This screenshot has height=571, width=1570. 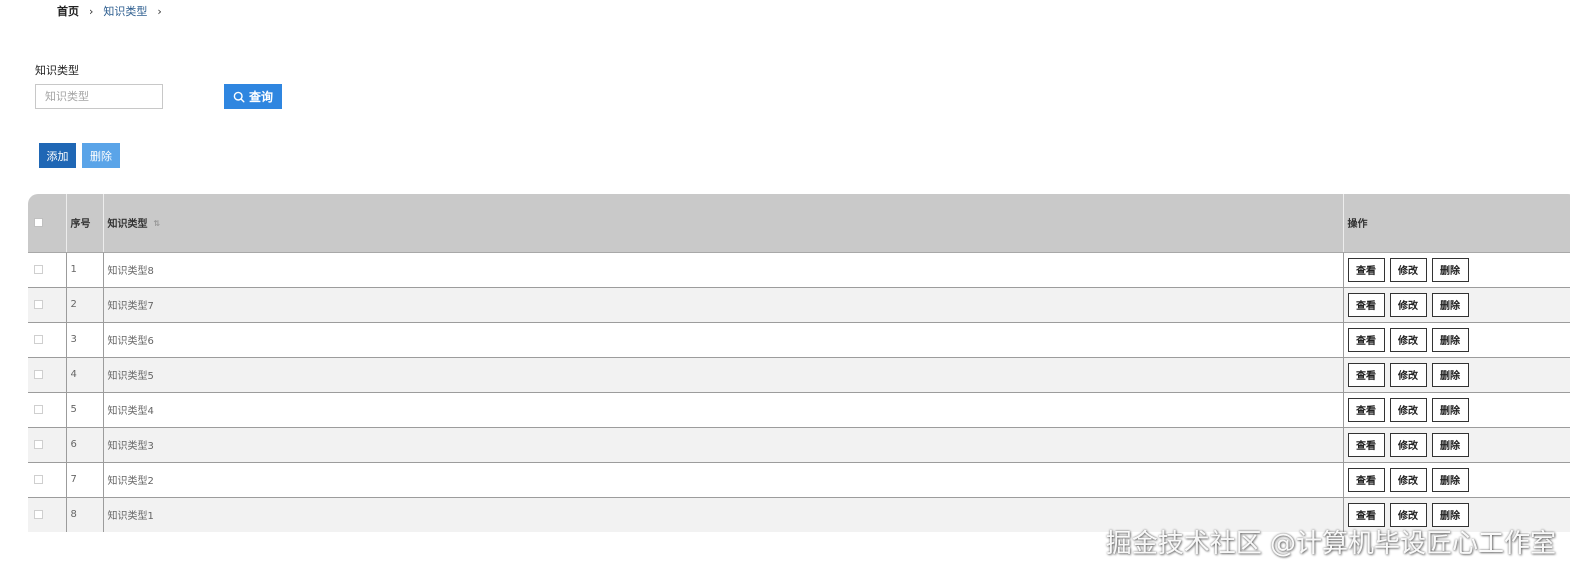 What do you see at coordinates (85, 223) in the screenshot?
I see `header-index: 序号` at bounding box center [85, 223].